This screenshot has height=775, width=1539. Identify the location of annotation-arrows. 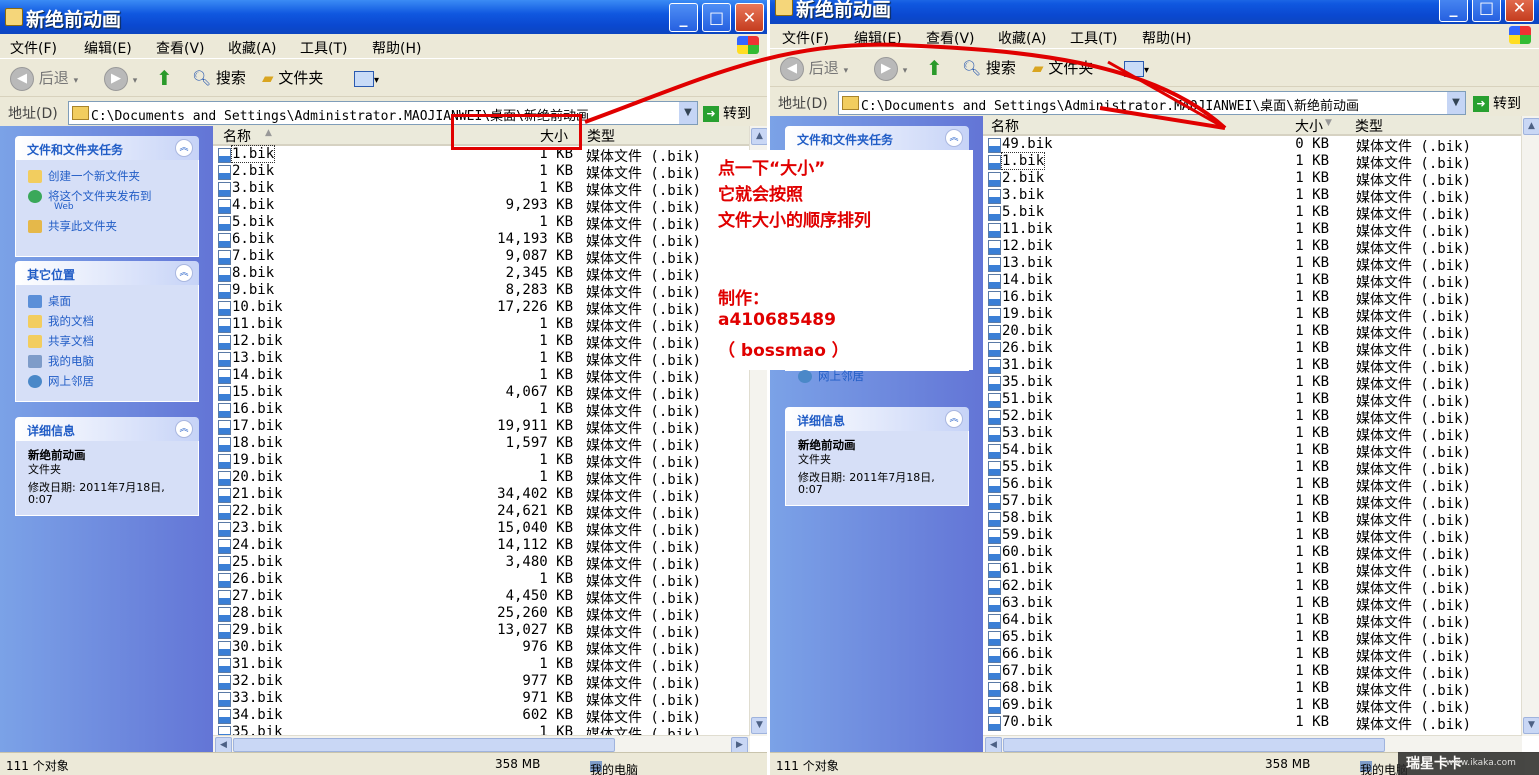
(905, 86).